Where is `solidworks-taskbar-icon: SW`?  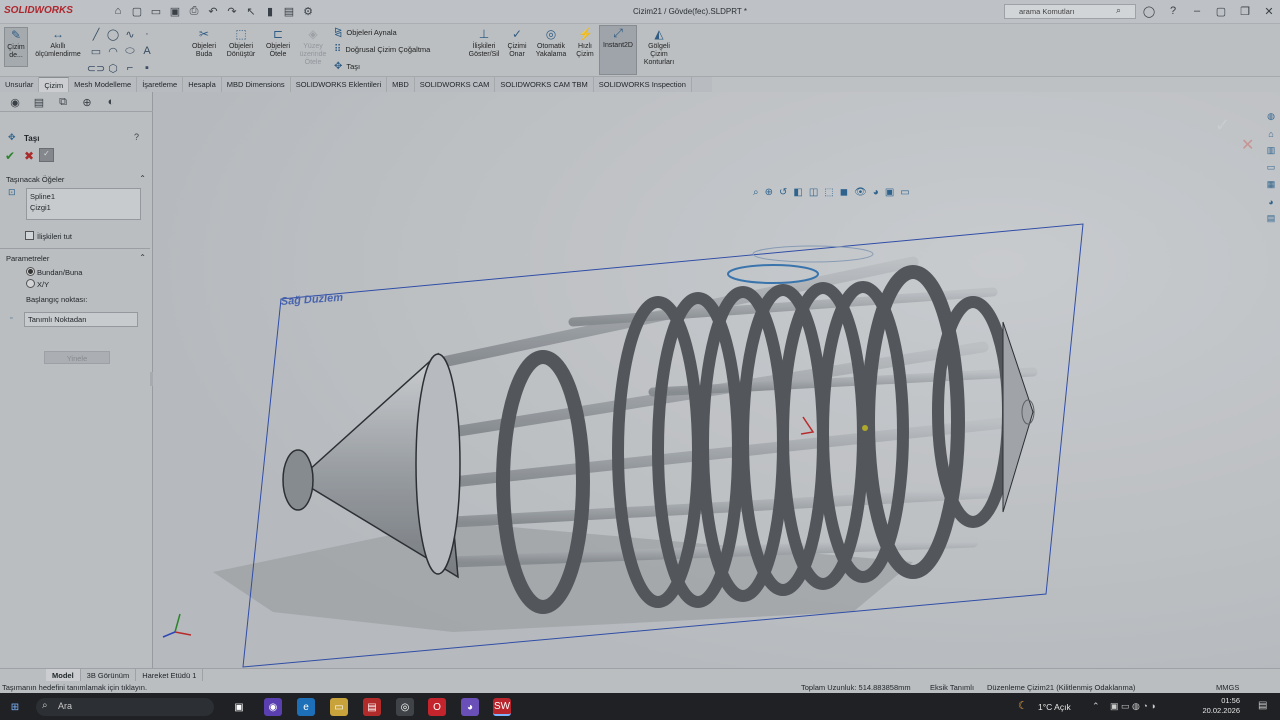
solidworks-taskbar-icon: SW is located at coordinates (502, 707).